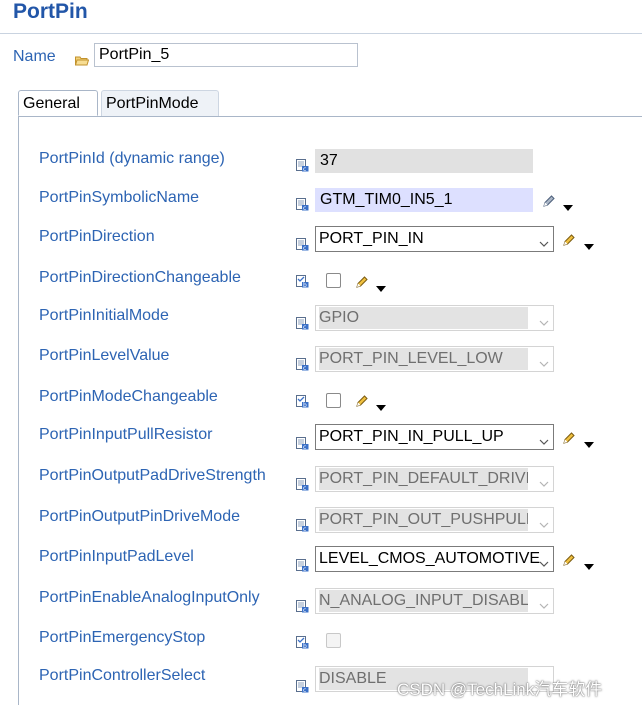  Describe the element at coordinates (122, 675) in the screenshot. I see `label-portpincontrollerselect: PortPinControllerSelect` at that location.